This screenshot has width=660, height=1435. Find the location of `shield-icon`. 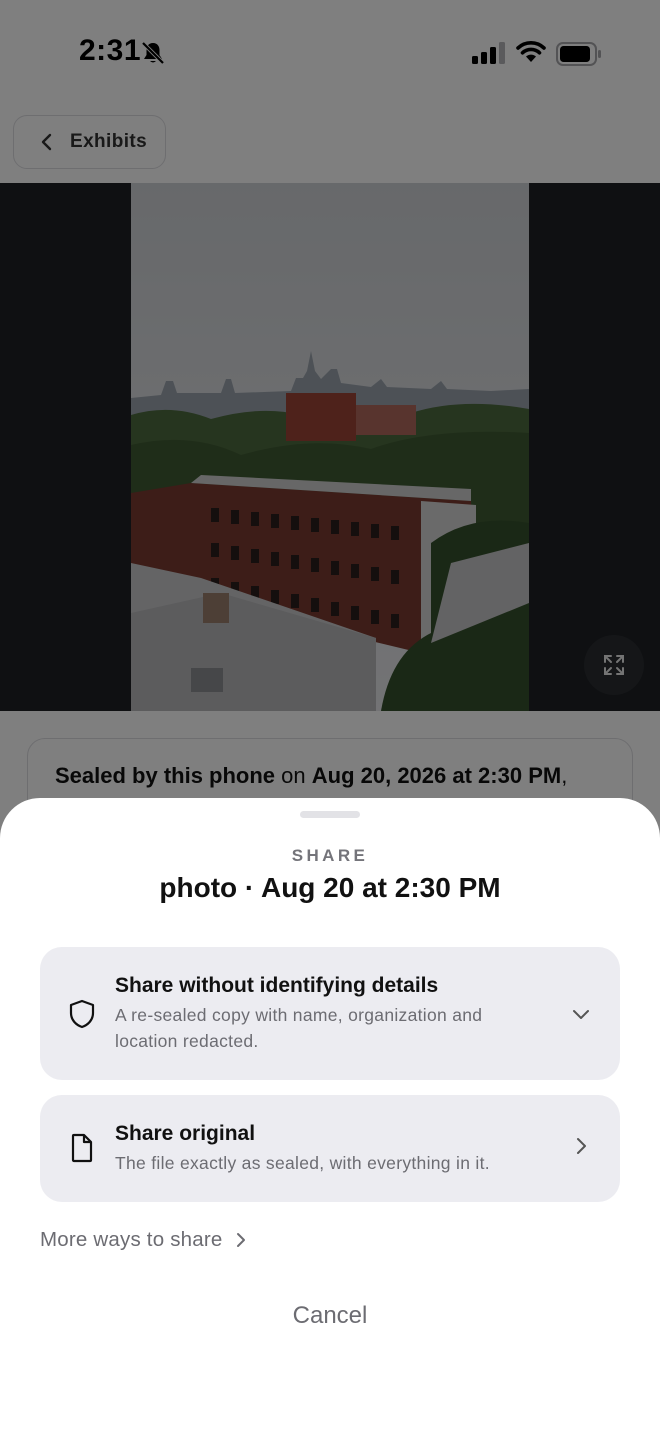

shield-icon is located at coordinates (82, 1014).